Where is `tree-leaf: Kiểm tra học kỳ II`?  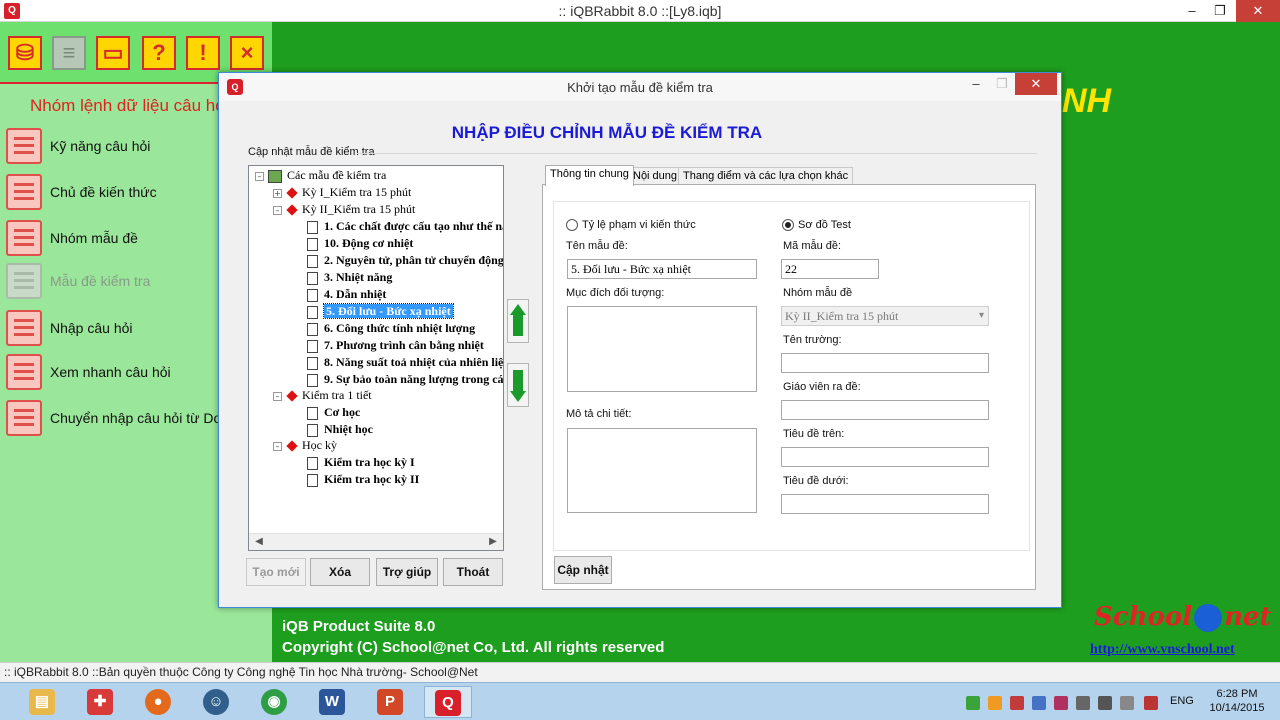
tree-leaf: Kiểm tra học kỳ II is located at coordinates (363, 479).